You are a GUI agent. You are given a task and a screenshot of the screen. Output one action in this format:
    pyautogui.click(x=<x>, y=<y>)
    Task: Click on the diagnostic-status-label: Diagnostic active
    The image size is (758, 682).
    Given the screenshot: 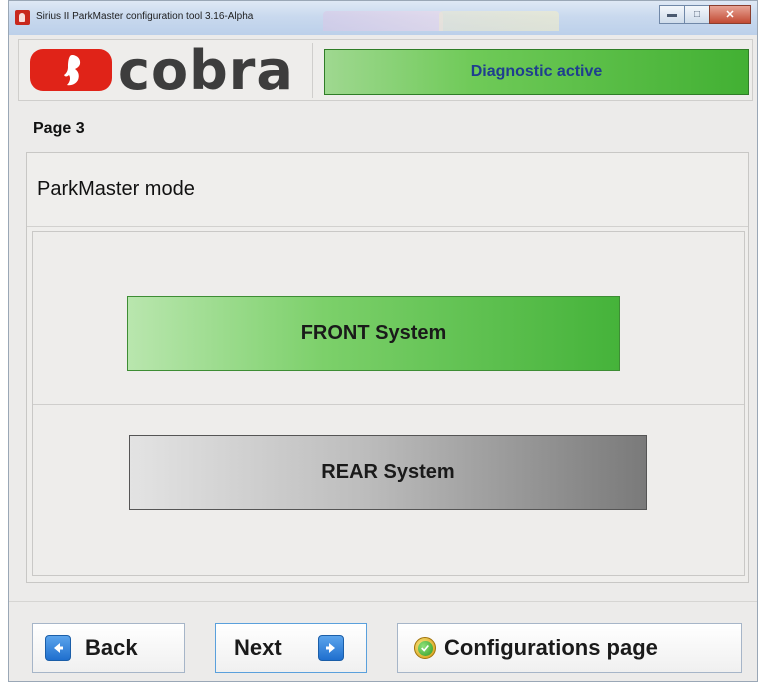 What is the action you would take?
    pyautogui.click(x=536, y=71)
    